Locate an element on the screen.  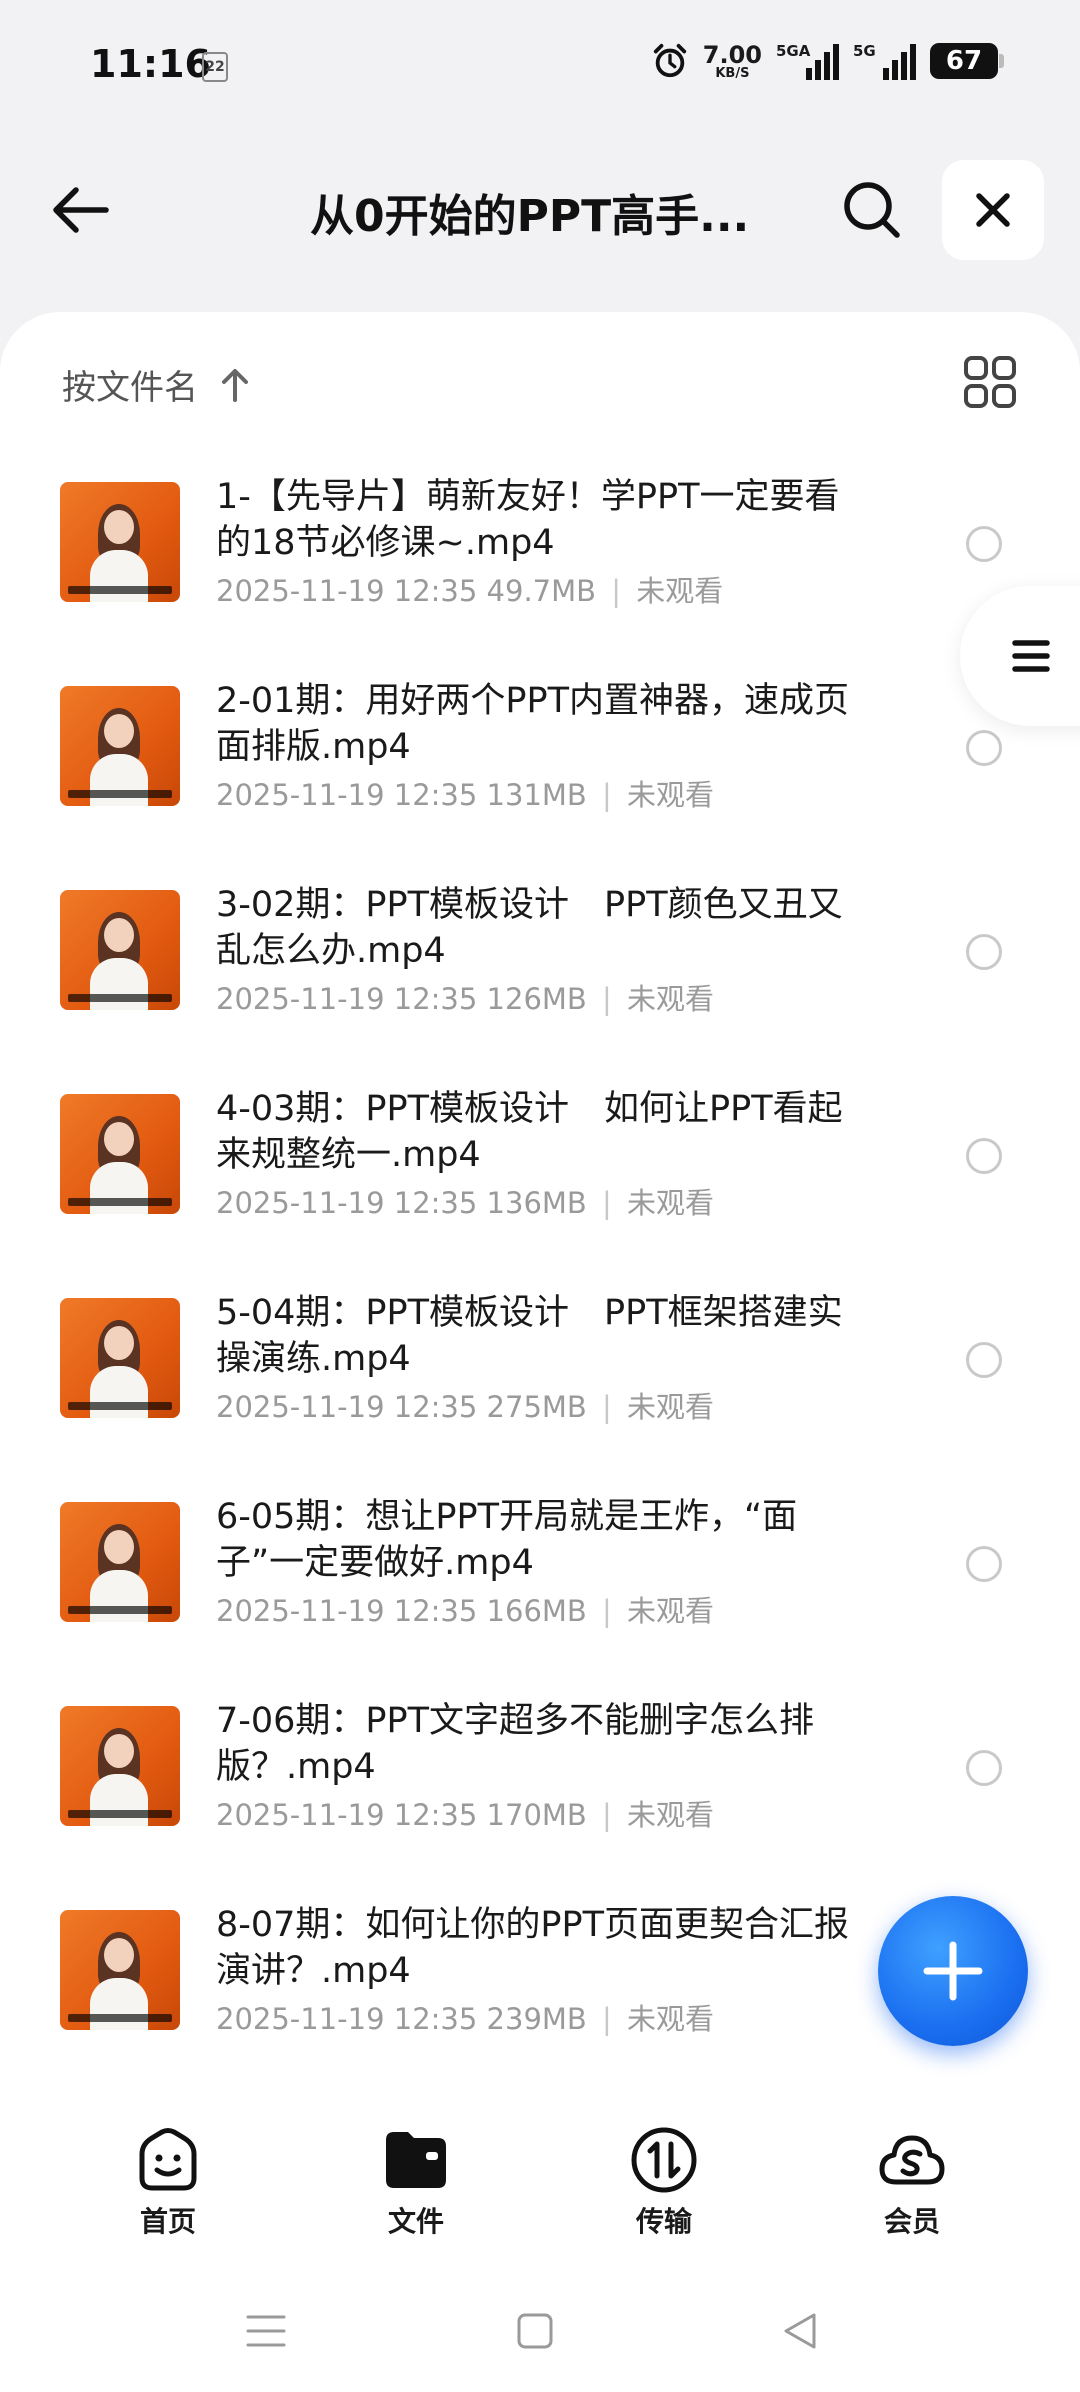
file-name: 2-01期：用好两个PPT内置神器，速成页面排版.mp4 is located at coordinates (533, 724).